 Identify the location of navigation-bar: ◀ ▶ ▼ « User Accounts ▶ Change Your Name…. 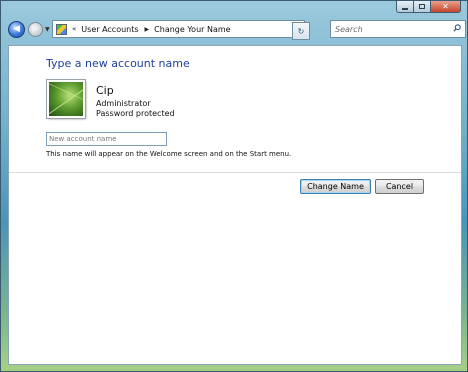
(235, 29).